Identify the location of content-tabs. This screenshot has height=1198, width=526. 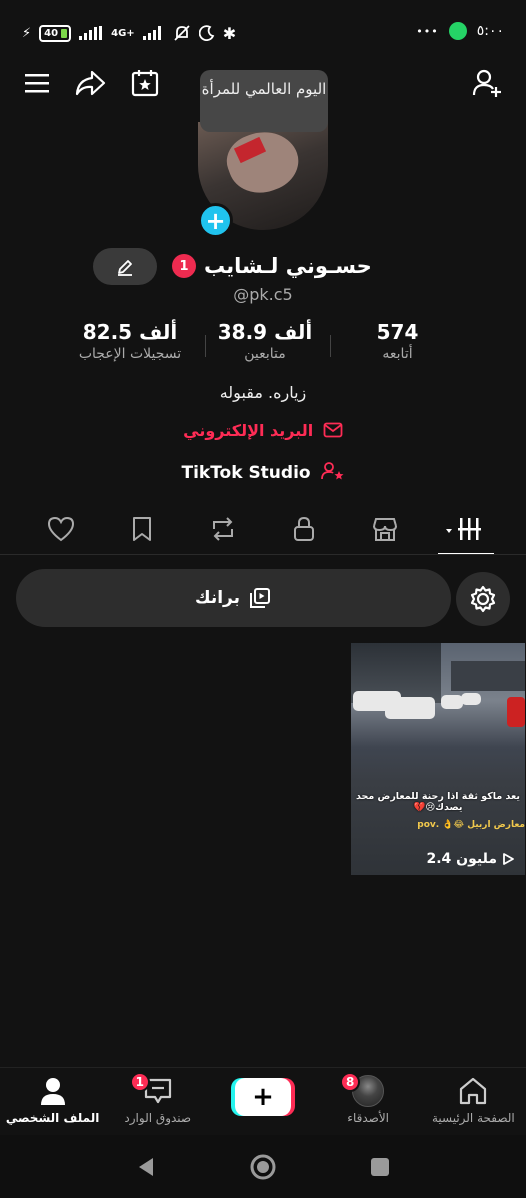
(263, 530).